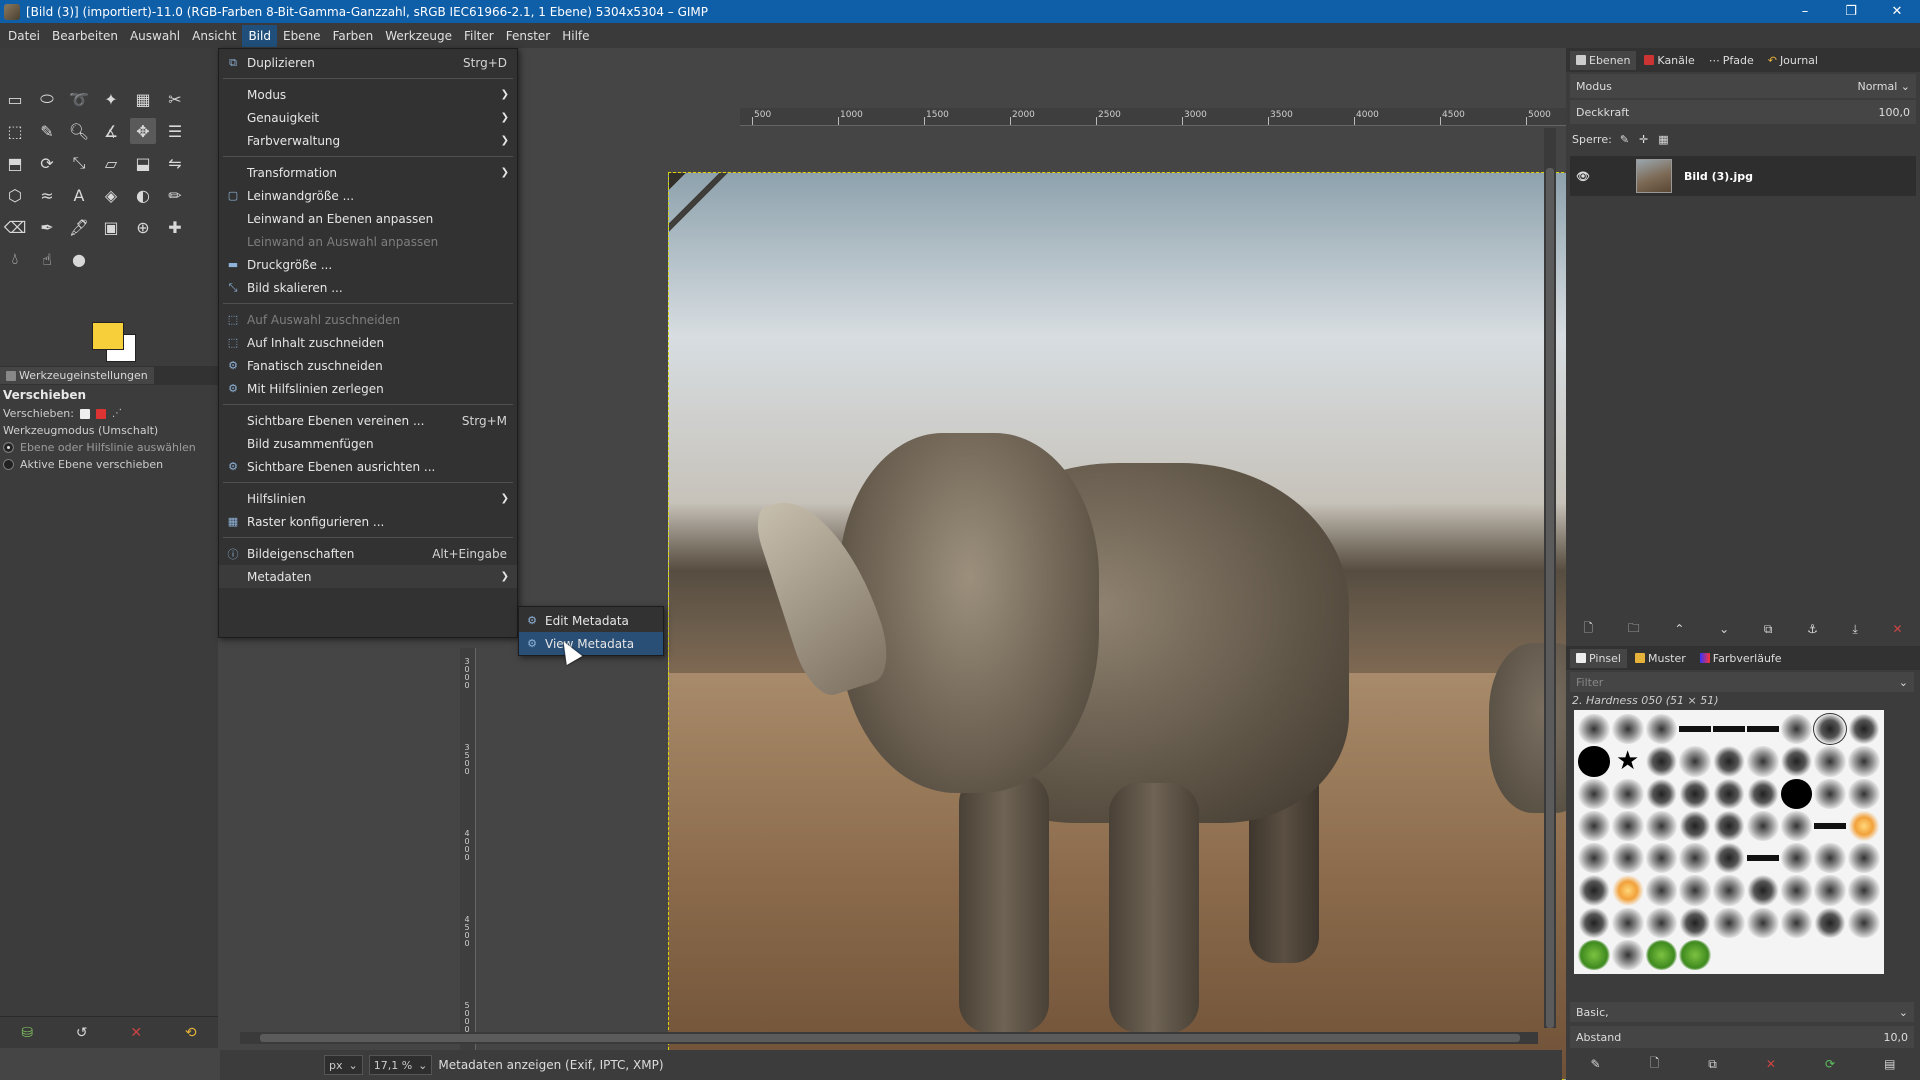 The height and width of the screenshot is (1080, 1920). I want to click on spacing-row: Abstand 10,0, so click(1742, 1037).